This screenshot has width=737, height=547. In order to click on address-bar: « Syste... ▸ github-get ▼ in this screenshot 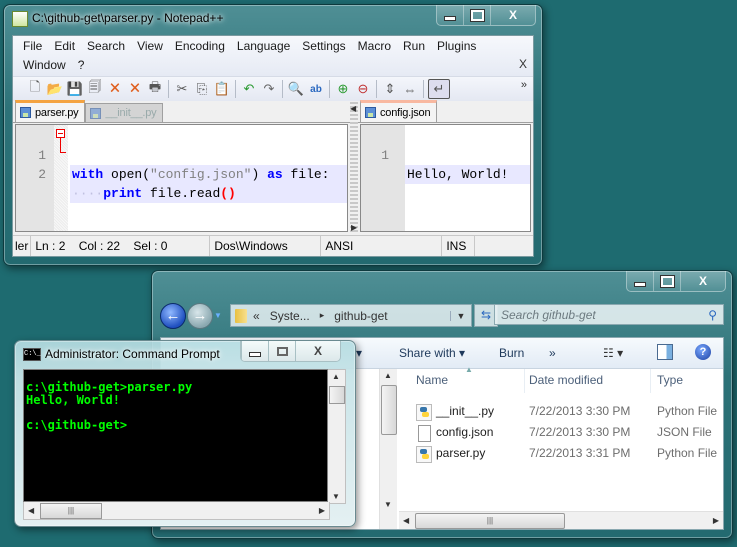, I will do `click(351, 315)`.